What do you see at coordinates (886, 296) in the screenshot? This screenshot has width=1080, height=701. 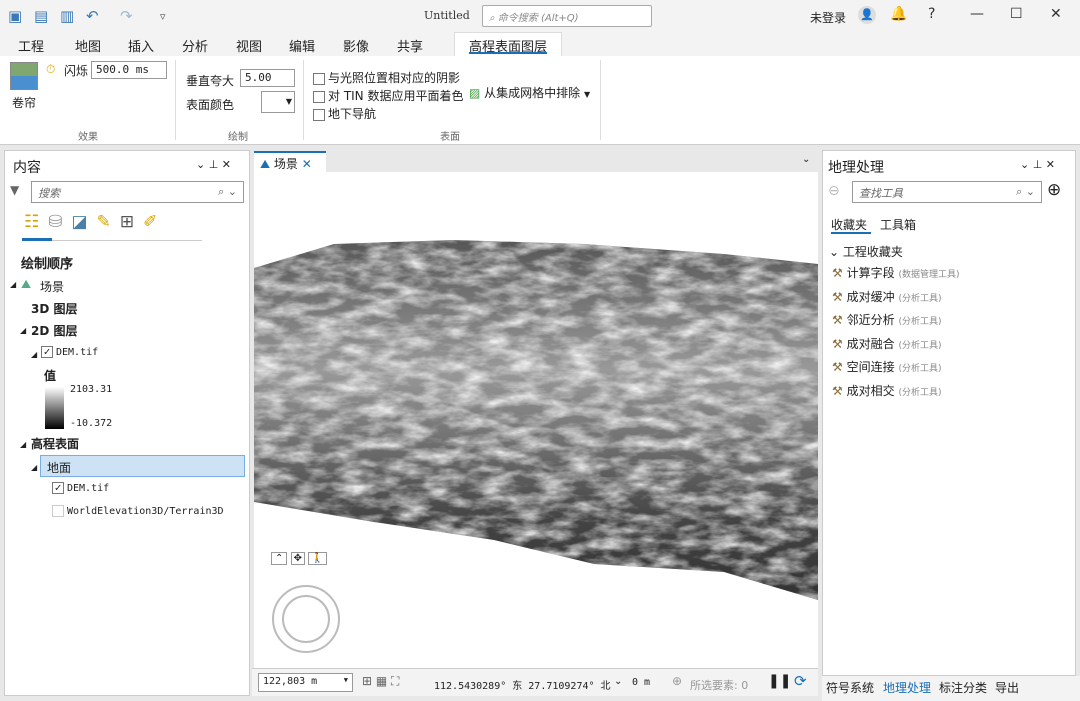 I see `tool-item: ⚒ 成对缓冲 (分析工具)` at bounding box center [886, 296].